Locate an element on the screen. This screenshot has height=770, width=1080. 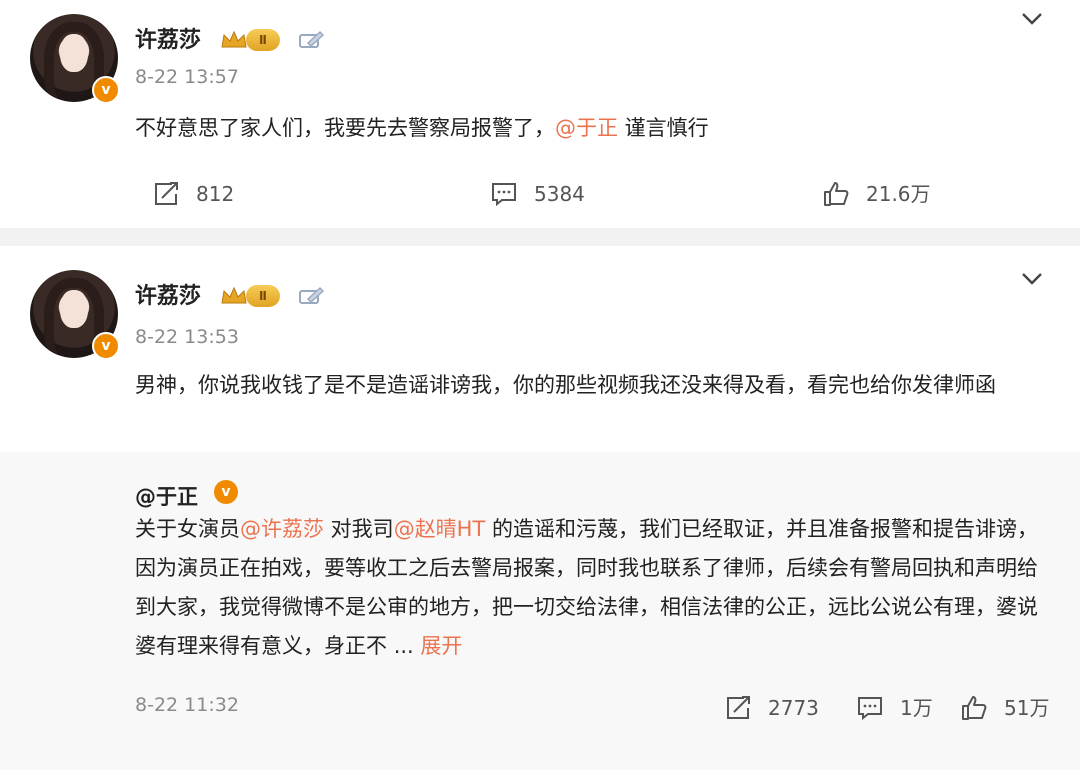
post-text: 不好意思了家人们，我要先去警察局报警了，@于正 谨言慎行 is located at coordinates (595, 128).